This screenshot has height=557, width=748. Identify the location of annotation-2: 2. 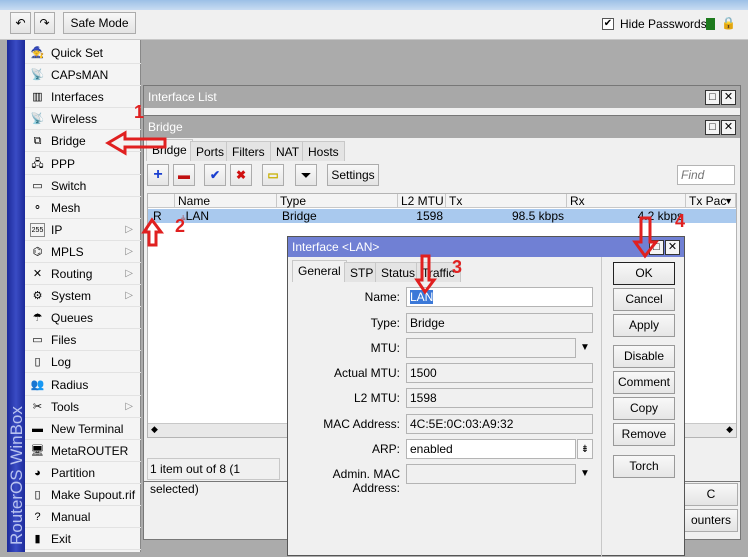
(180, 226).